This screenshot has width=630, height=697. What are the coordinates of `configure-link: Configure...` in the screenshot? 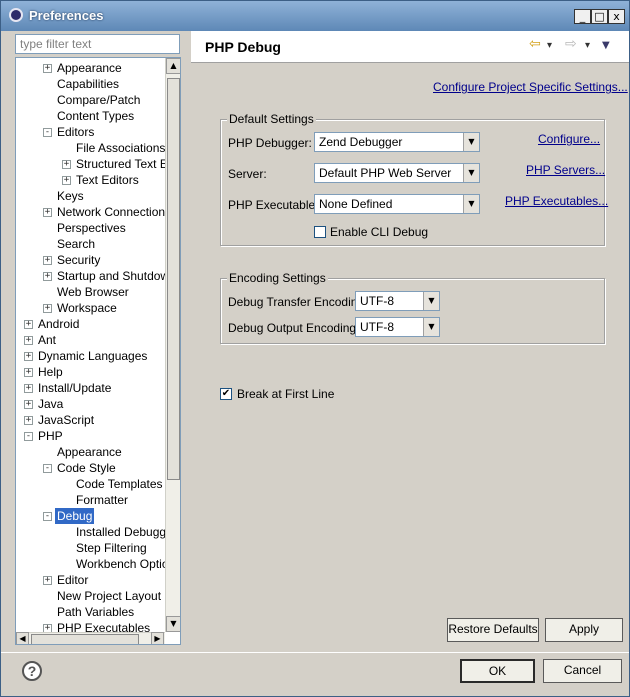 It's located at (569, 139).